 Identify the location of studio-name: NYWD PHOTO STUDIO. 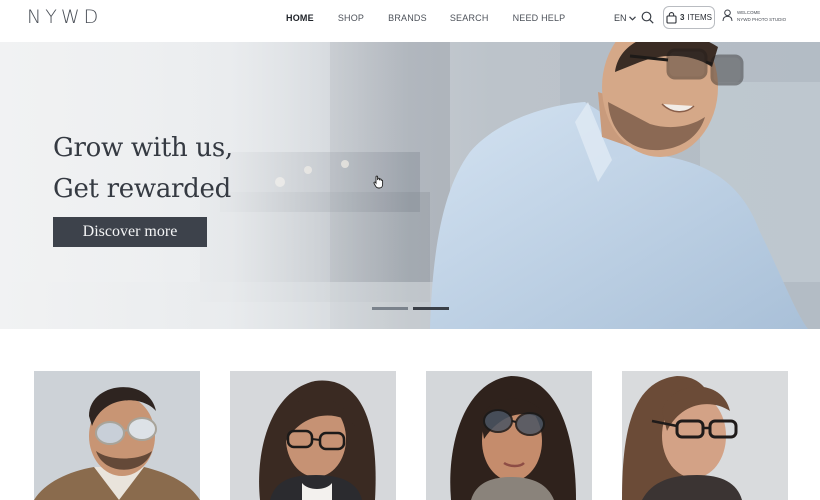
(762, 19).